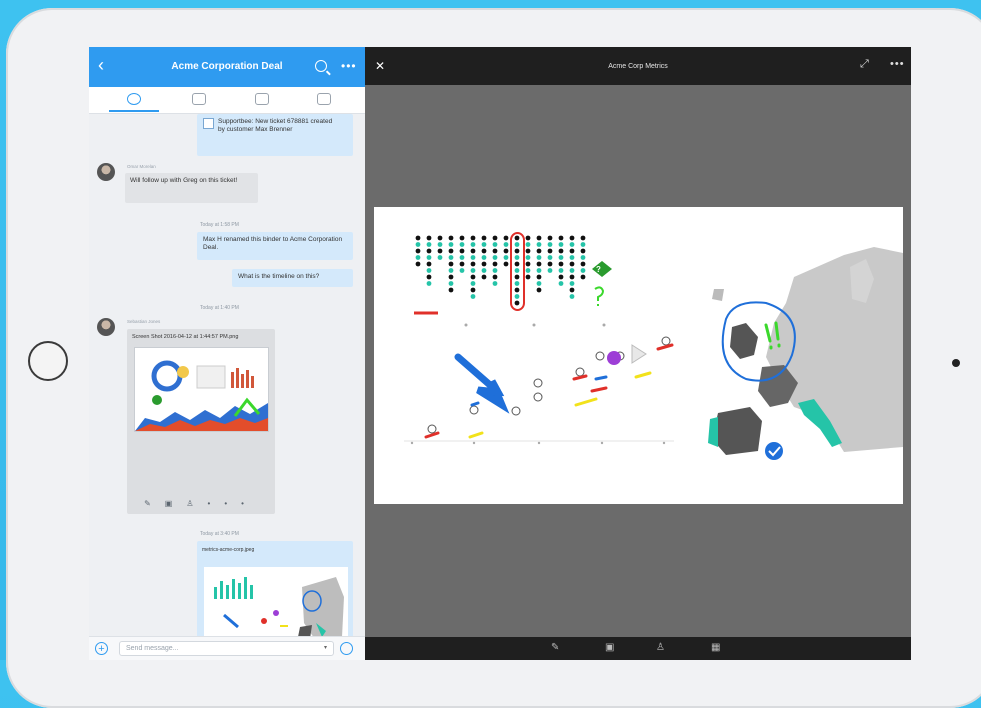 This screenshot has width=981, height=708. What do you see at coordinates (228, 550) in the screenshot?
I see `attachment-caption: metrics-acme-corp.jpeg` at bounding box center [228, 550].